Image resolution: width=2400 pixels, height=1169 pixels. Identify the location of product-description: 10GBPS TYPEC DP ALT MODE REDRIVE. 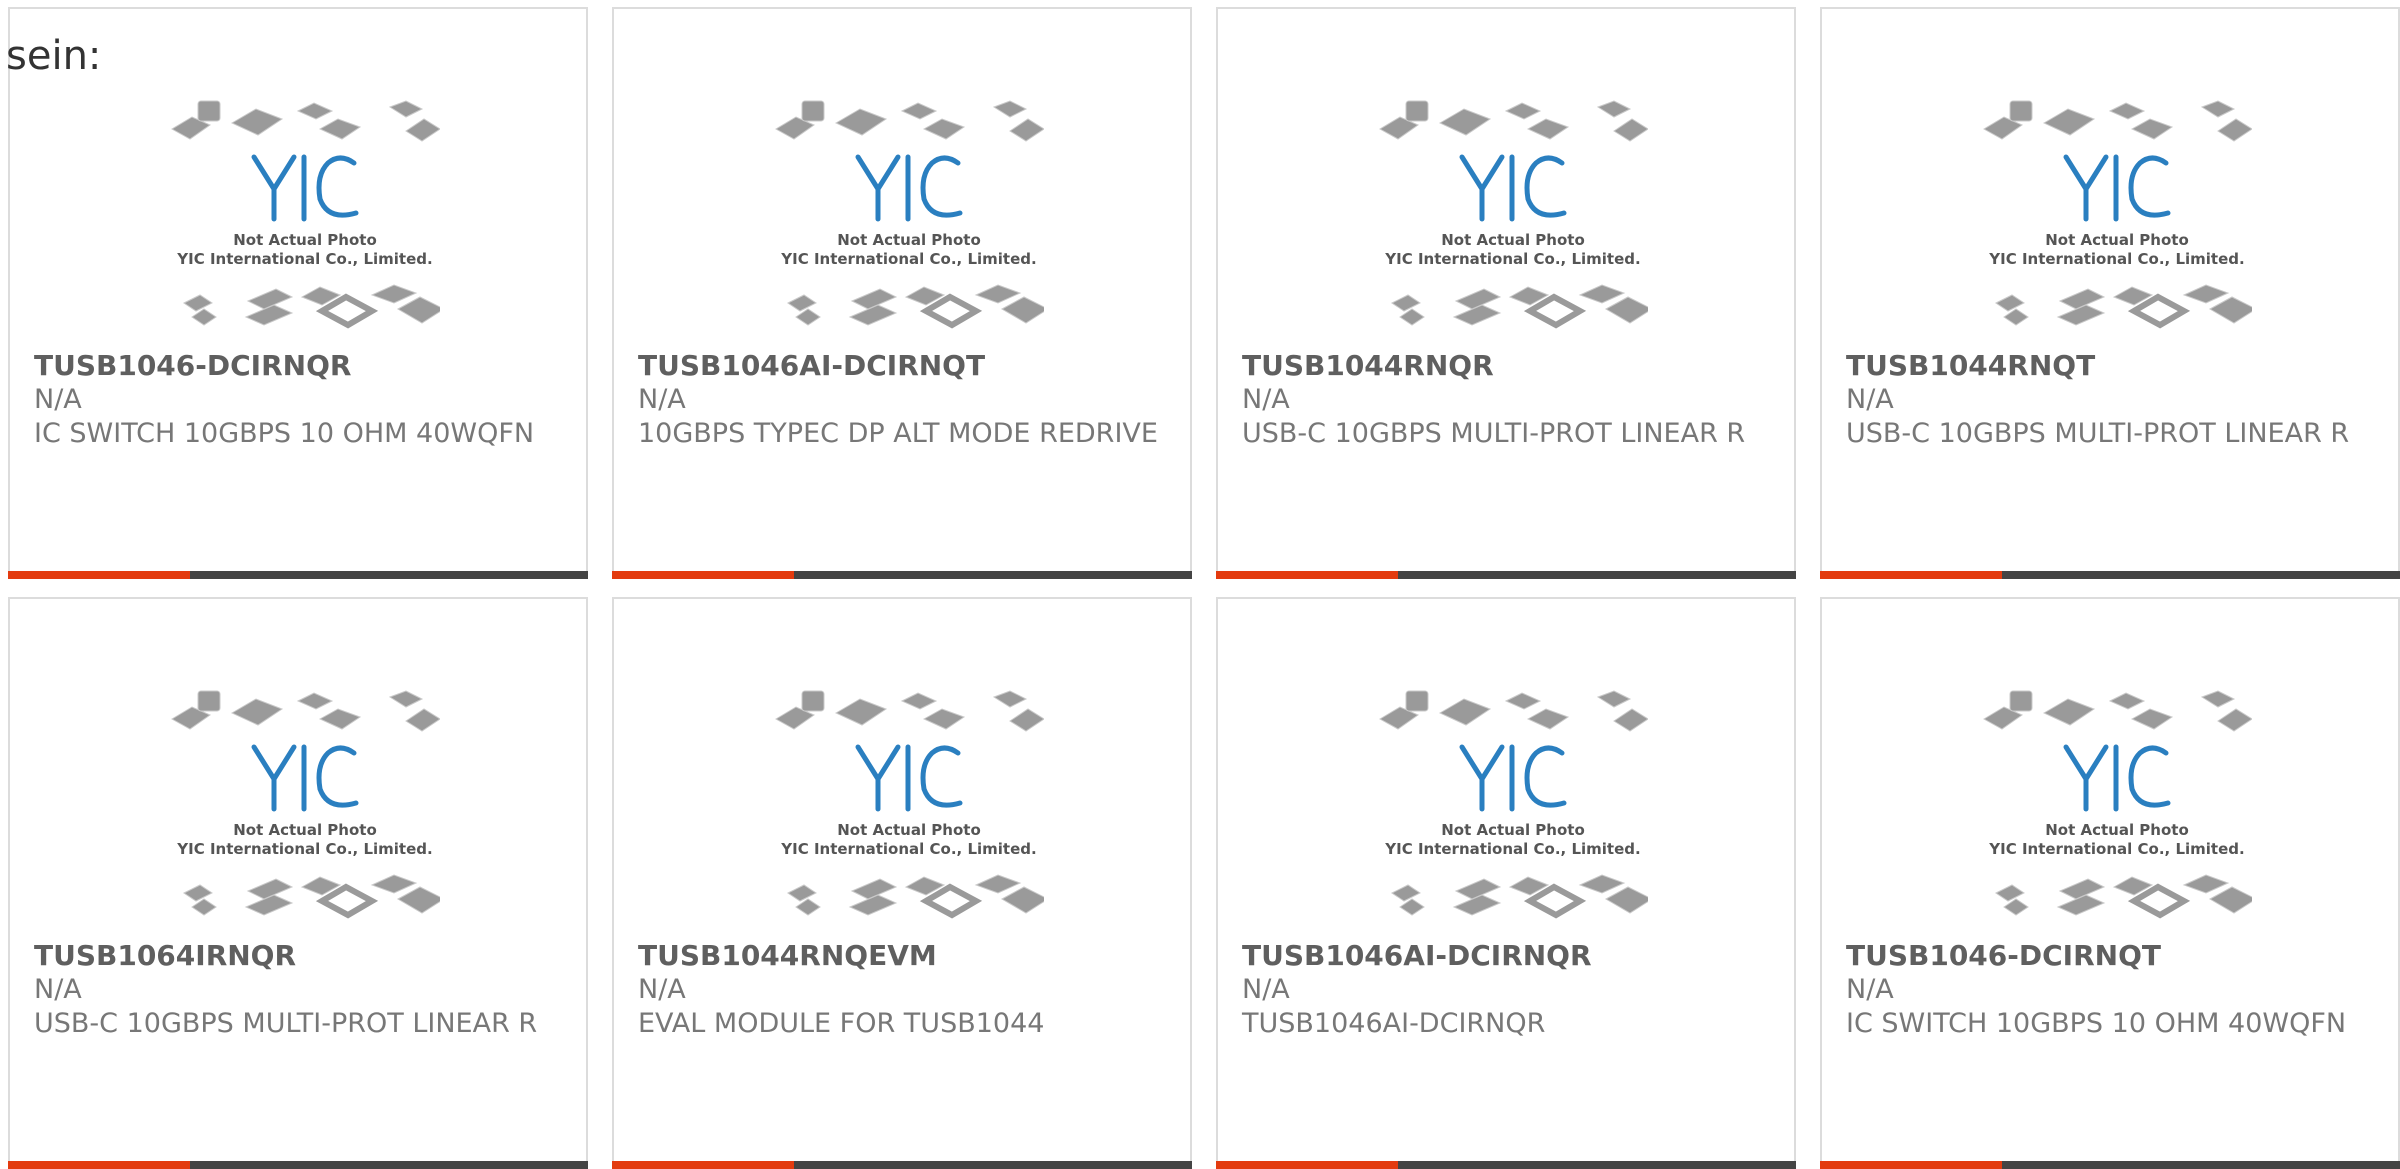
(898, 433).